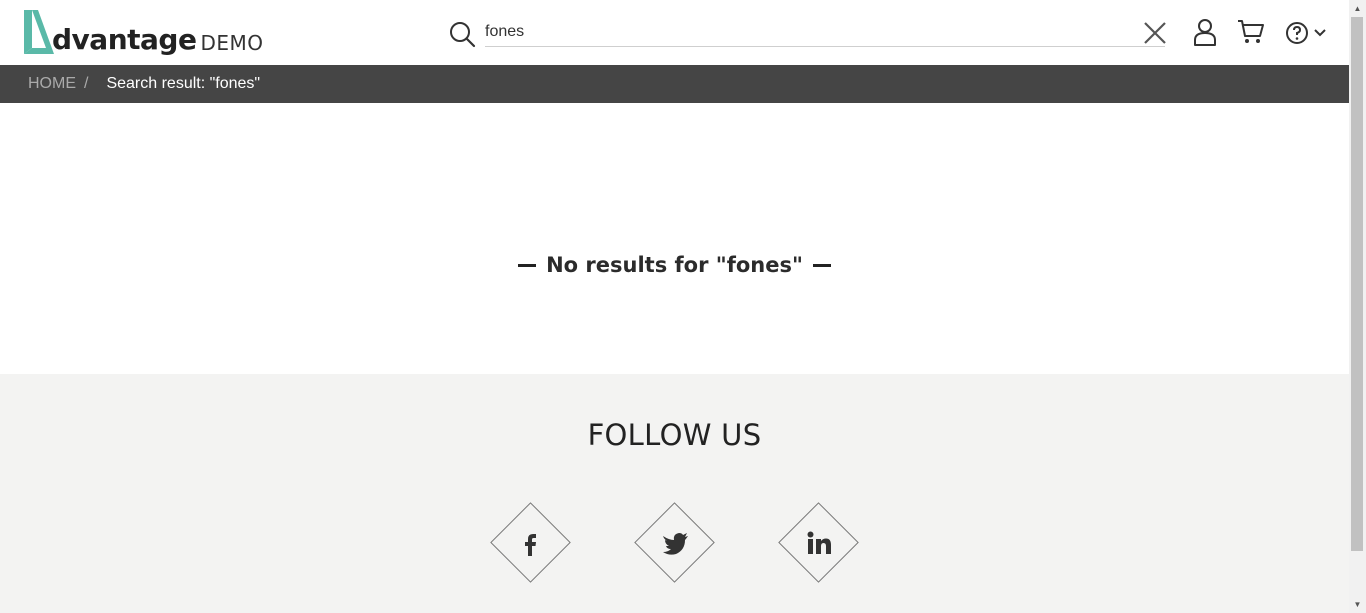 This screenshot has height=613, width=1366. What do you see at coordinates (1357, 604) in the screenshot?
I see `scroll-down-arrow: ▼` at bounding box center [1357, 604].